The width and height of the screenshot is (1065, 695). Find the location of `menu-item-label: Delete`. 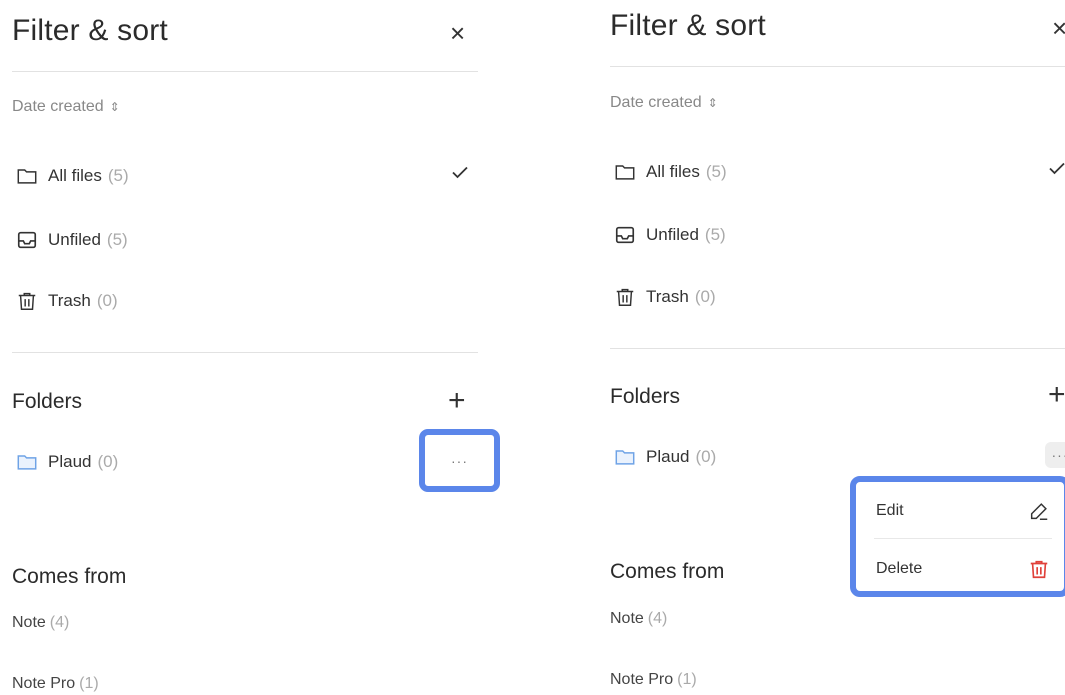

menu-item-label: Delete is located at coordinates (899, 568).